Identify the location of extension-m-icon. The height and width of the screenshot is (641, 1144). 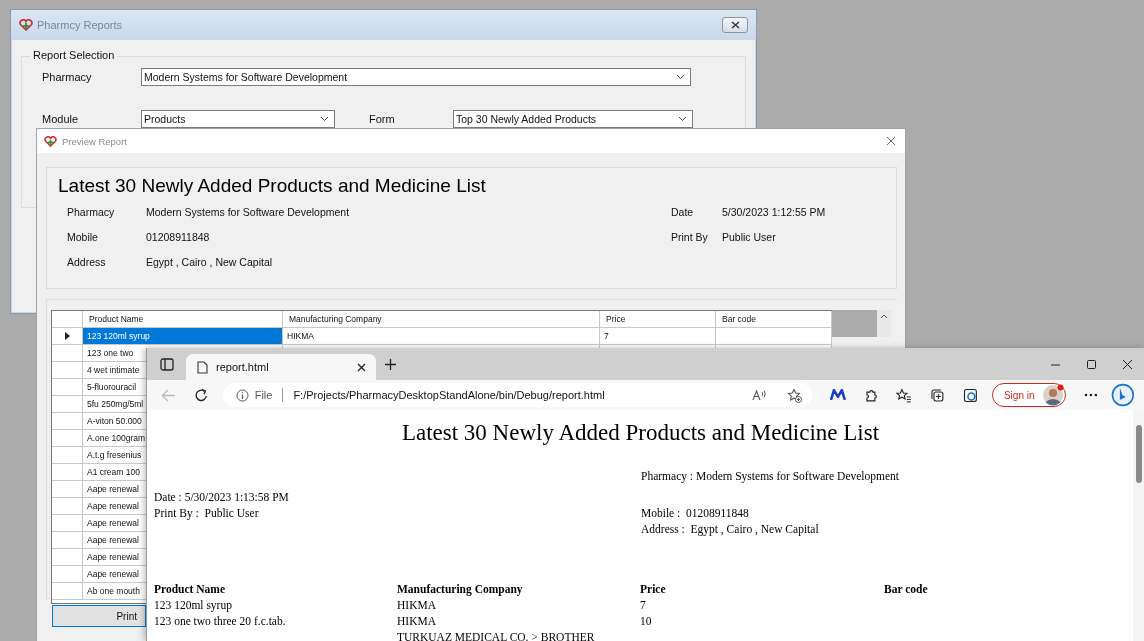
(837, 395).